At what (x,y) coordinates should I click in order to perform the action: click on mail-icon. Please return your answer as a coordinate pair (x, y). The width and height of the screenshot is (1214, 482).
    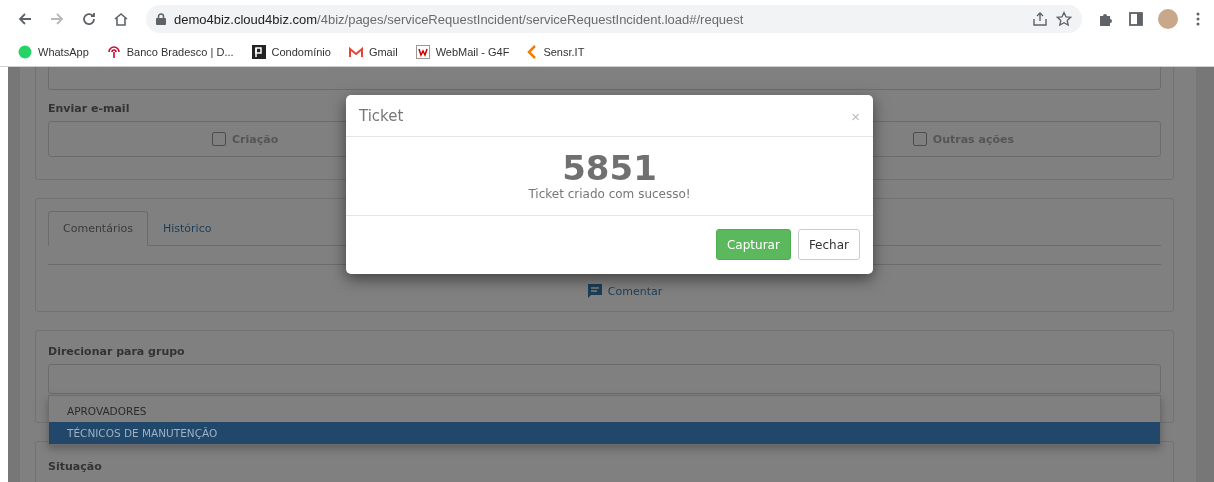
    Looking at the image, I should click on (355, 52).